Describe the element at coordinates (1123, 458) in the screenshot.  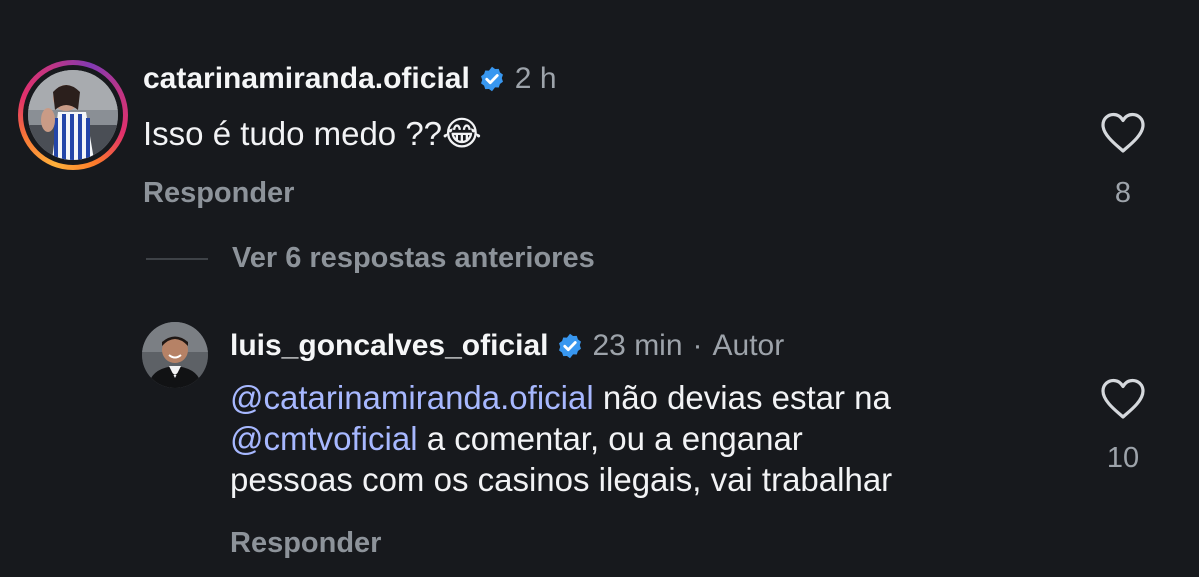
I see `like-count: 10` at that location.